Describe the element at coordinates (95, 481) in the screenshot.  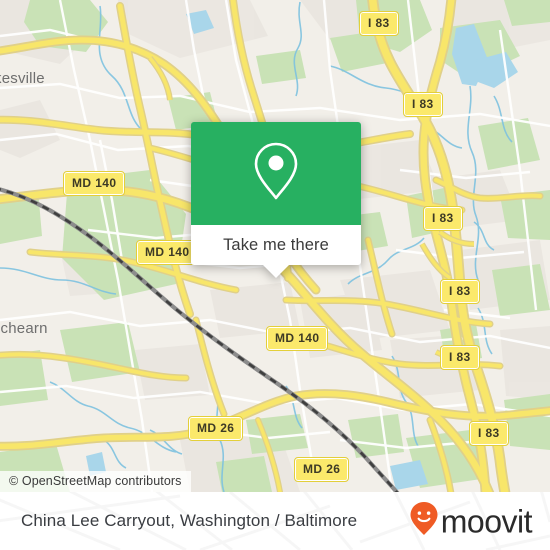
I see `osm-attribution: © OpenStreetMap contributors` at that location.